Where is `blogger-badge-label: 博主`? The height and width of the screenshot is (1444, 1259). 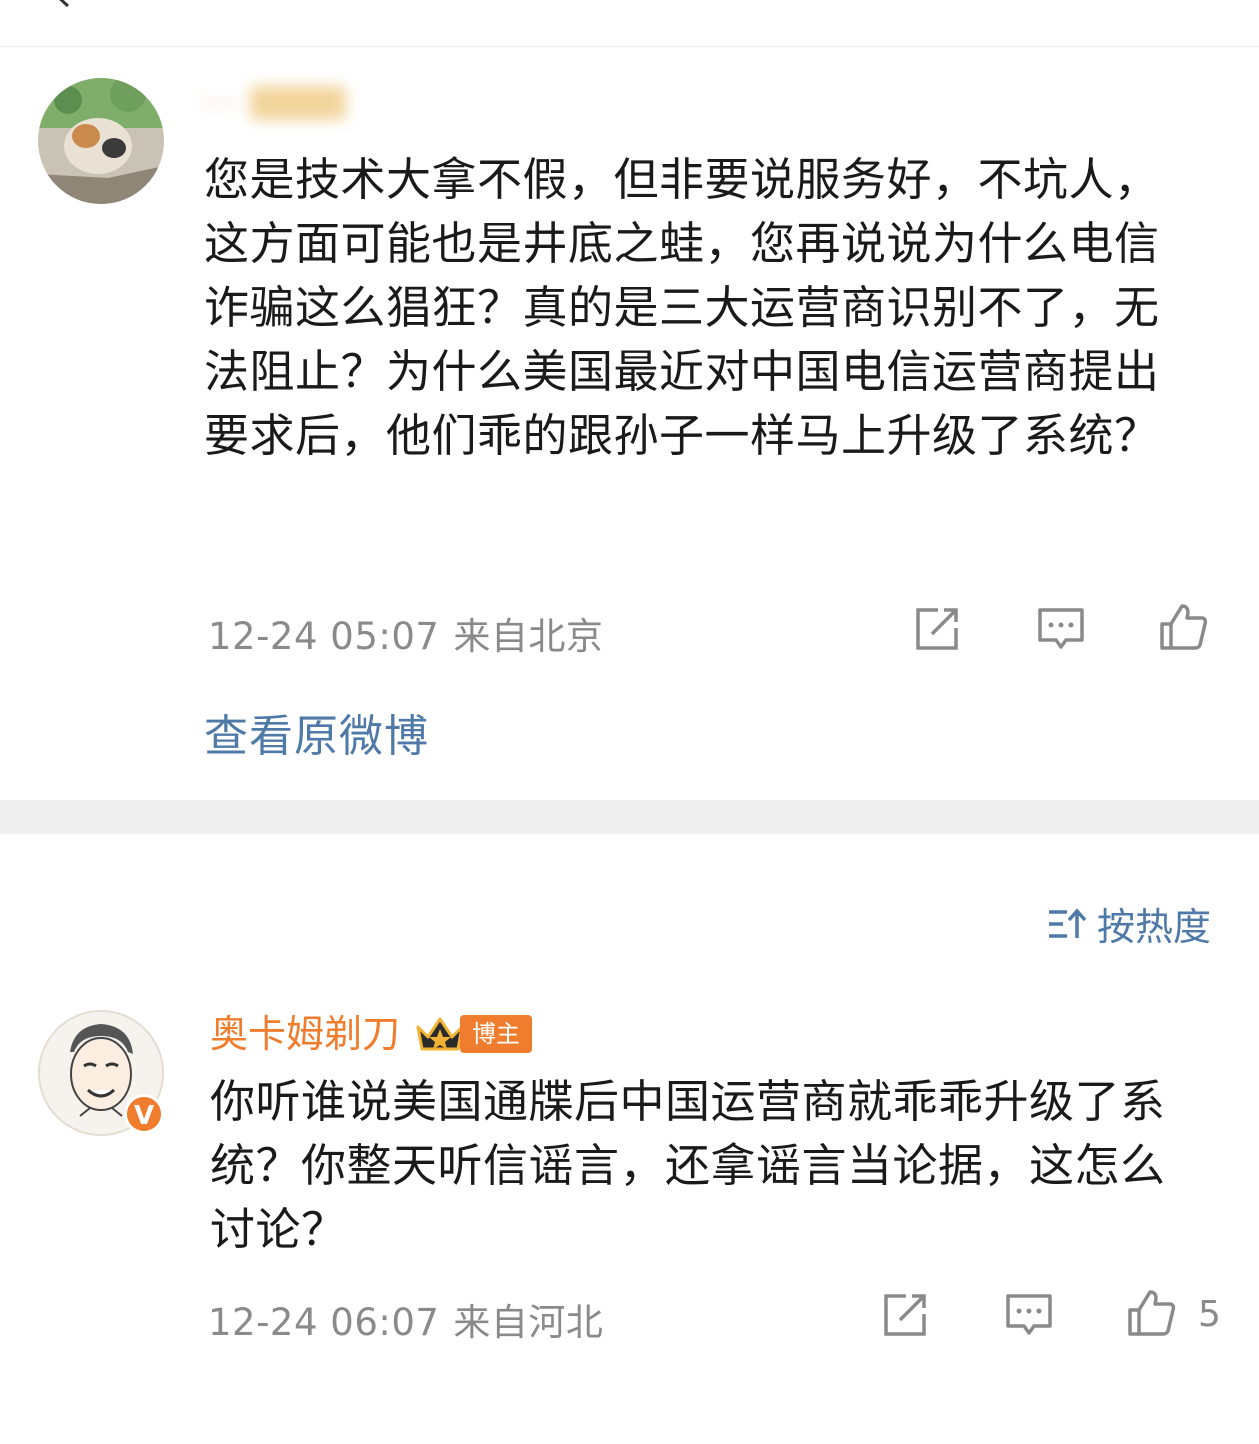 blogger-badge-label: 博主 is located at coordinates (496, 1034).